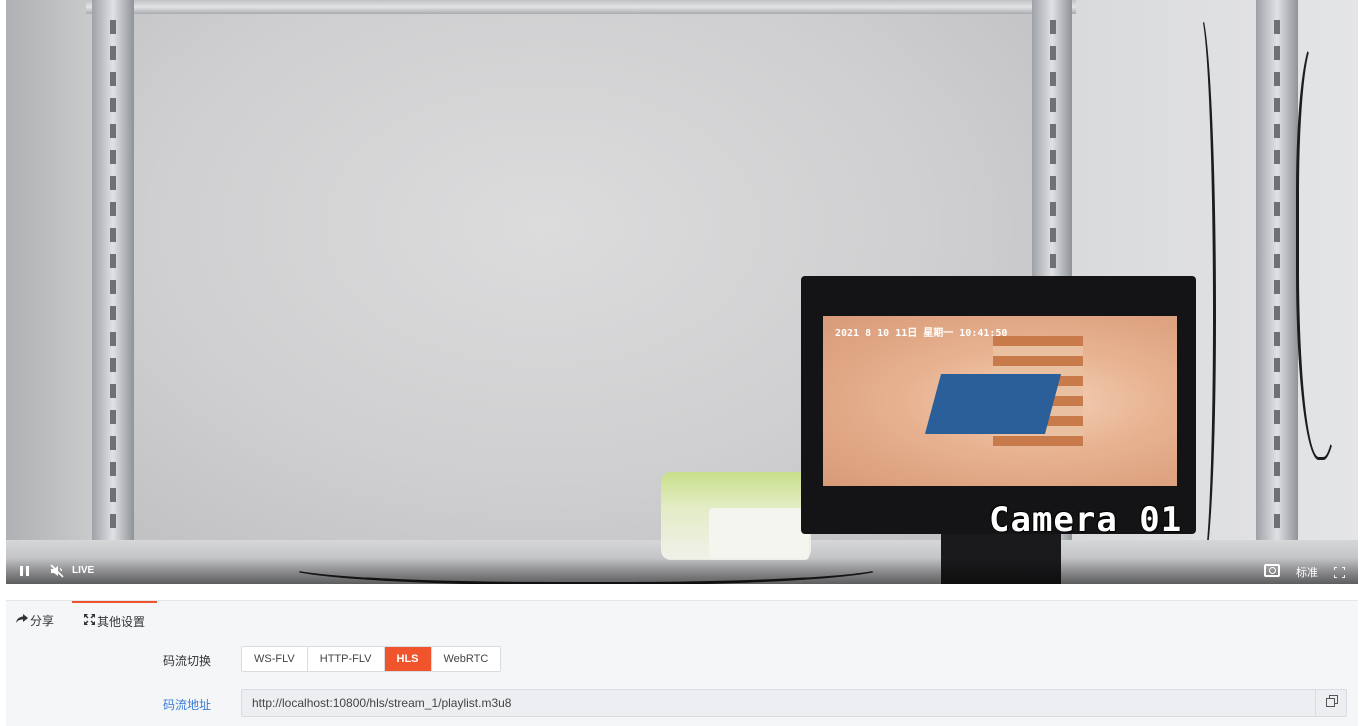  I want to click on stream-option-http-flv: HTTP-FLV, so click(346, 659).